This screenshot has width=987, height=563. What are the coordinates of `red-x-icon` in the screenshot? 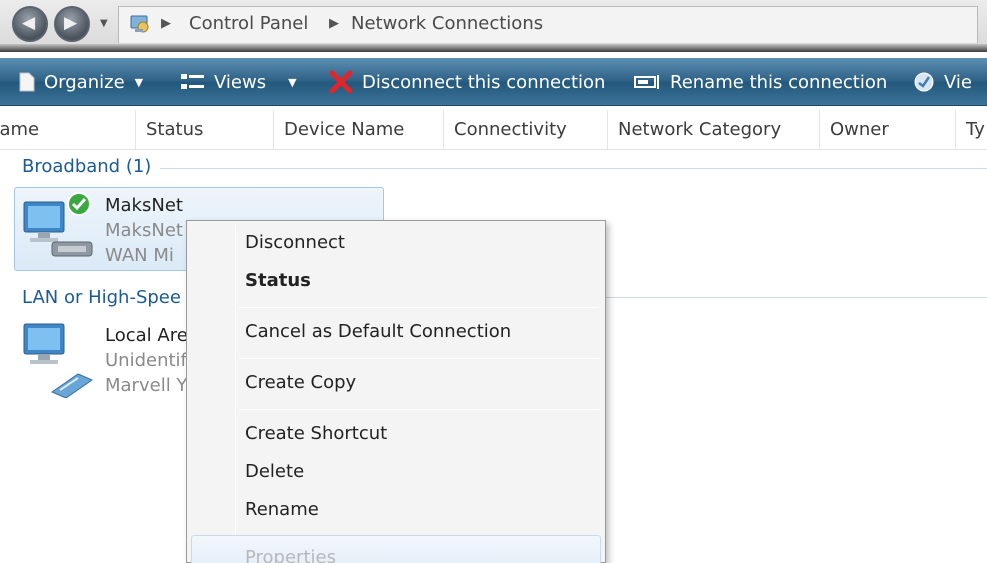 It's located at (341, 82).